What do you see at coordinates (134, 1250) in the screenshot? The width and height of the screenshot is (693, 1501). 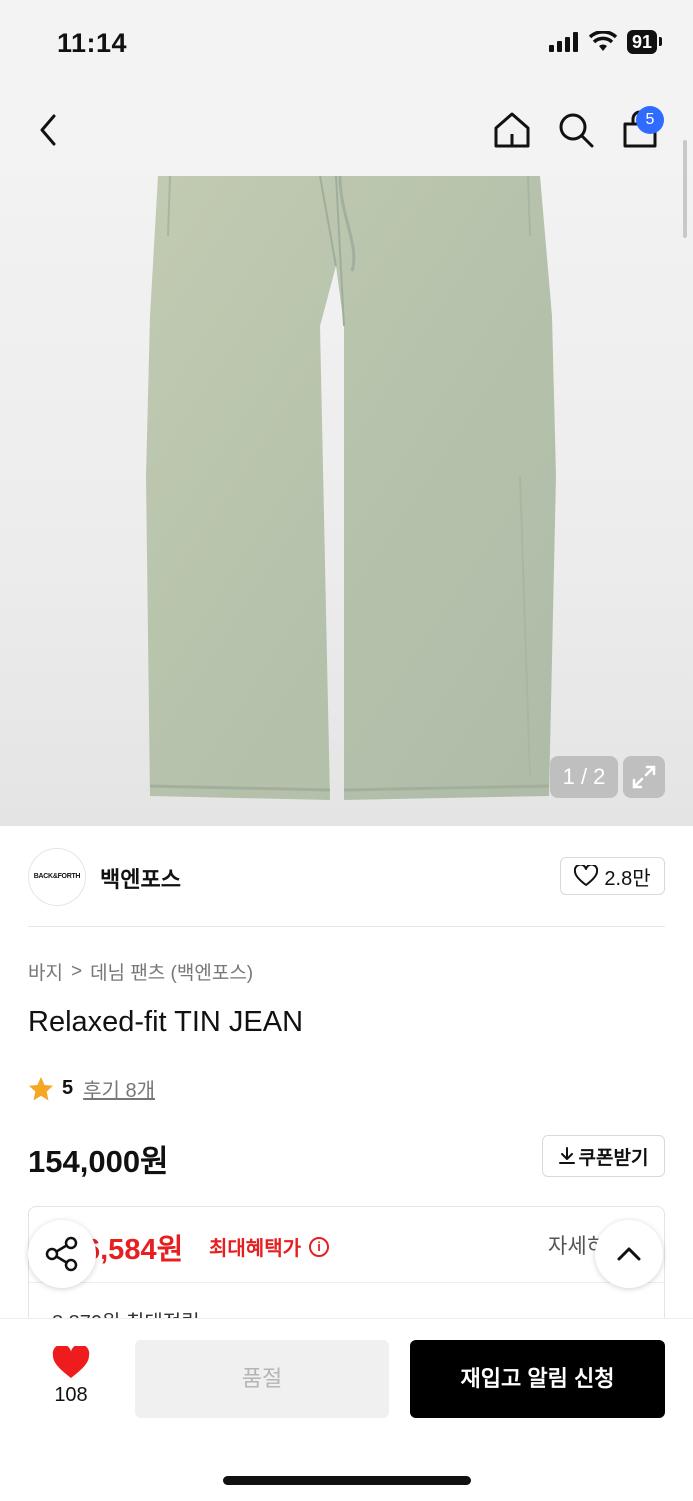 I see `max-benefit-price: 6,584원` at bounding box center [134, 1250].